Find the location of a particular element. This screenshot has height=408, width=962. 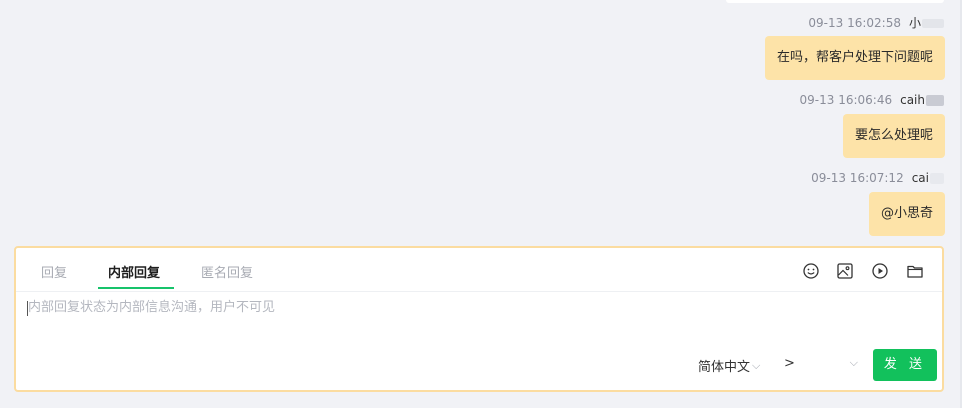

message-bubble: 要怎么处理呢 is located at coordinates (893, 136).